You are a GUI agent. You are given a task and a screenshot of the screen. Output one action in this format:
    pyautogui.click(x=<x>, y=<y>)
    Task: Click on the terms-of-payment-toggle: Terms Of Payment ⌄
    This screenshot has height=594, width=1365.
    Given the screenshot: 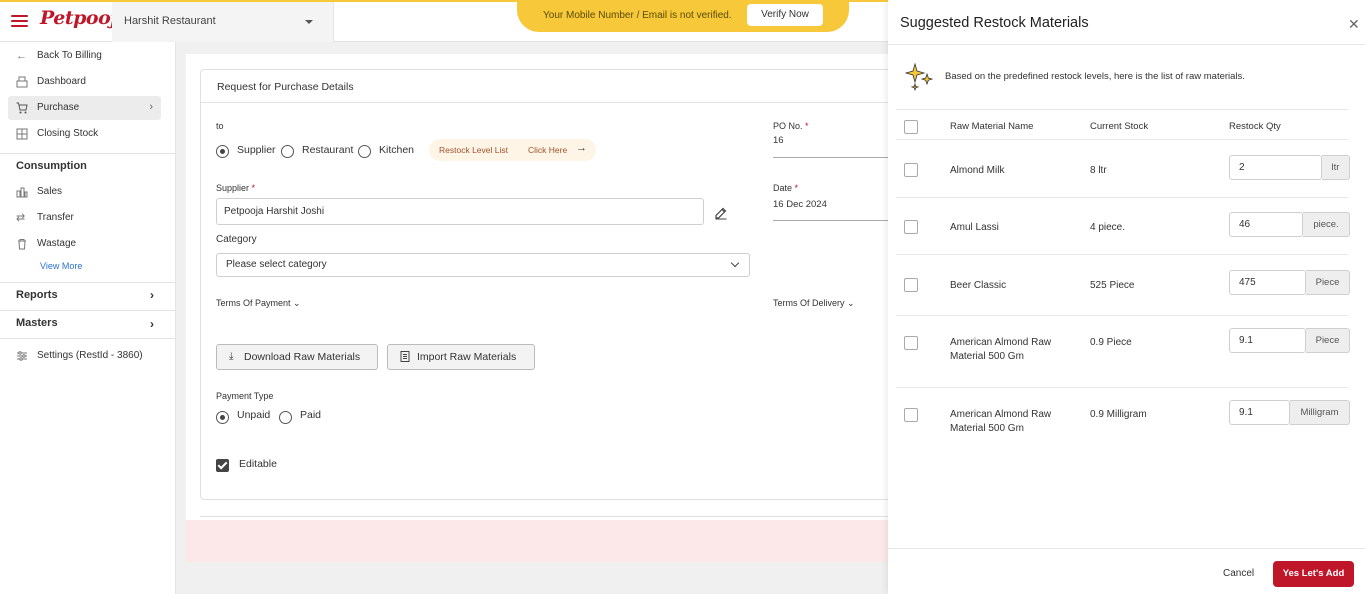 What is the action you would take?
    pyautogui.click(x=258, y=303)
    